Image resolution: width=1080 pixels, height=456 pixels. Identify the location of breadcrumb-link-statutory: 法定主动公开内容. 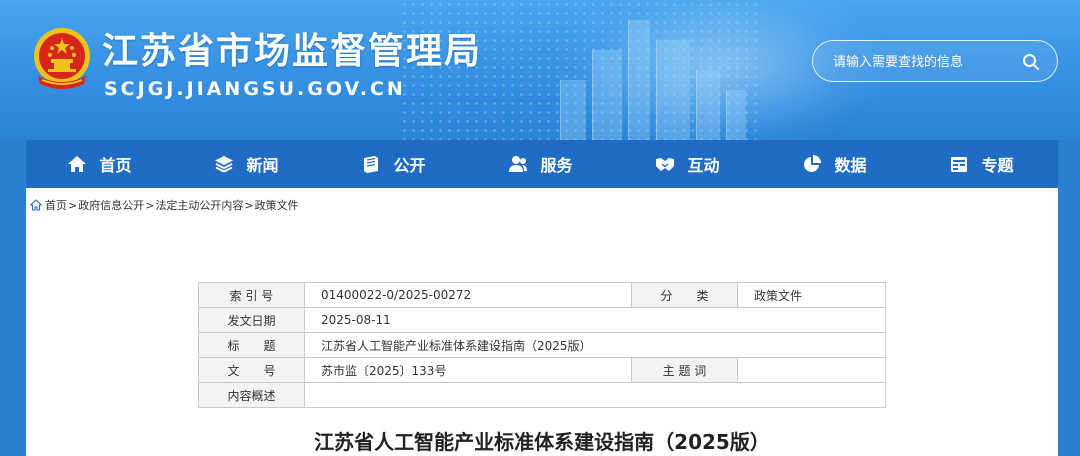
(199, 205).